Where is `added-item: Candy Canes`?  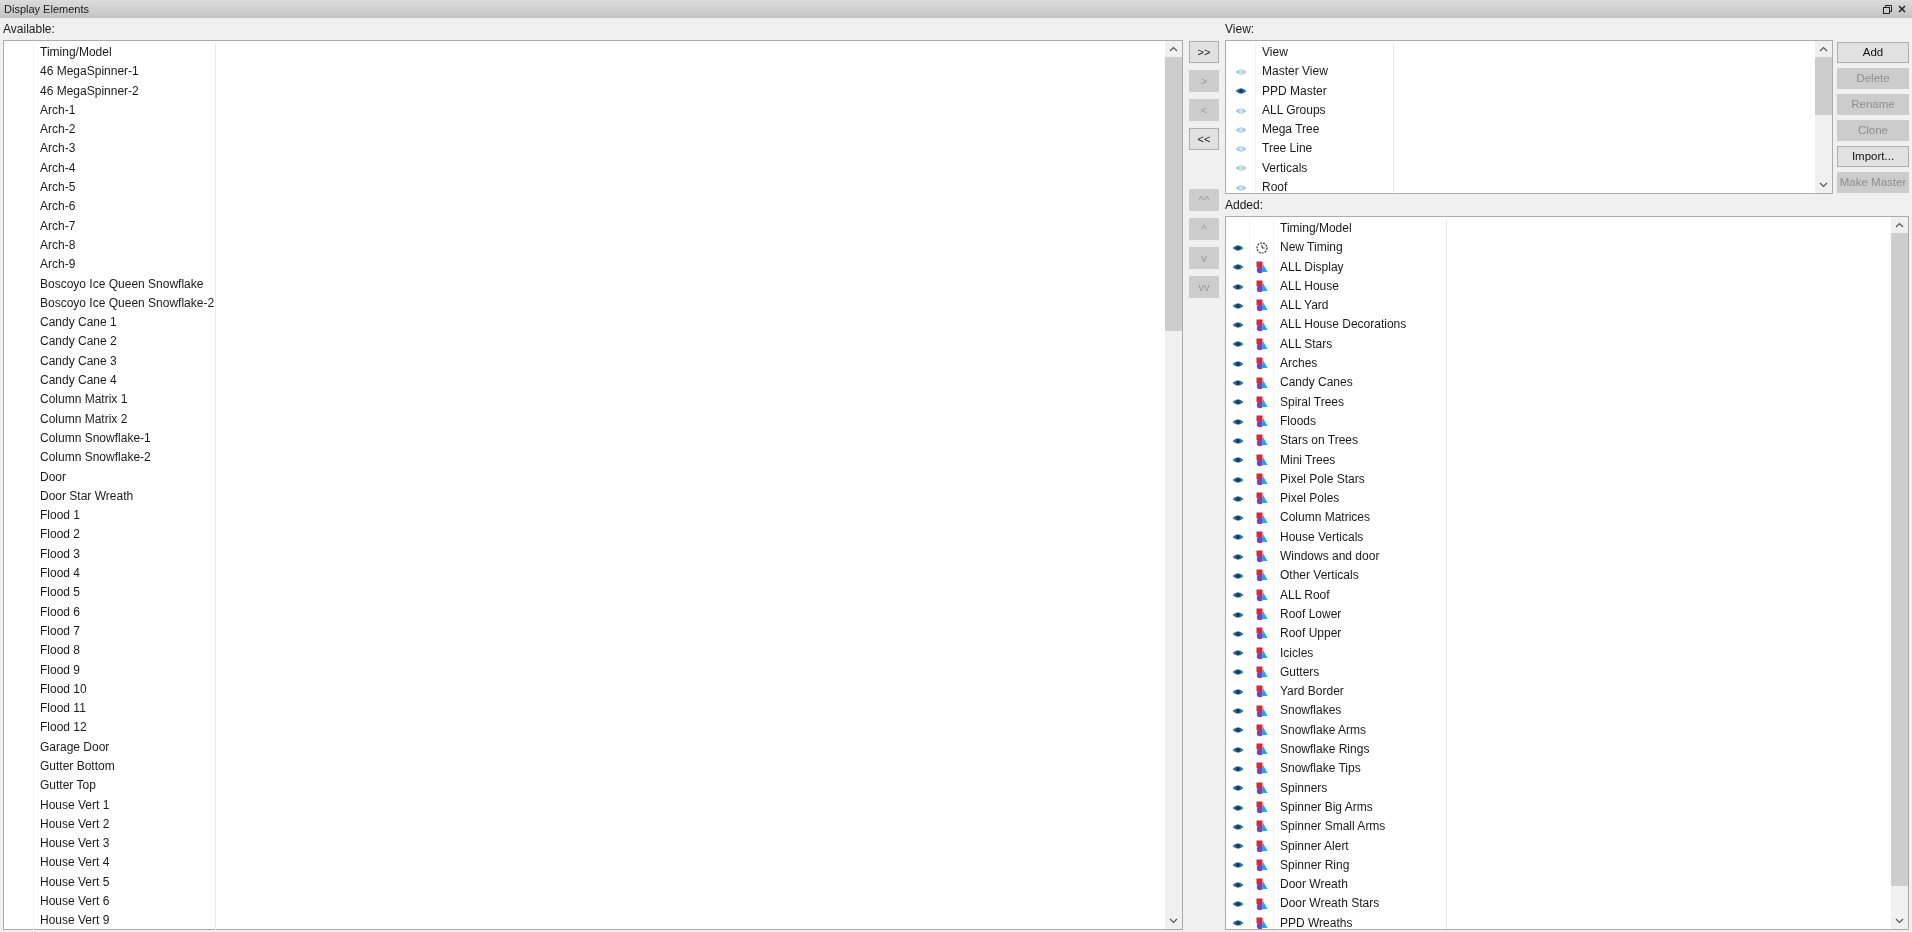 added-item: Candy Canes is located at coordinates (1360, 383).